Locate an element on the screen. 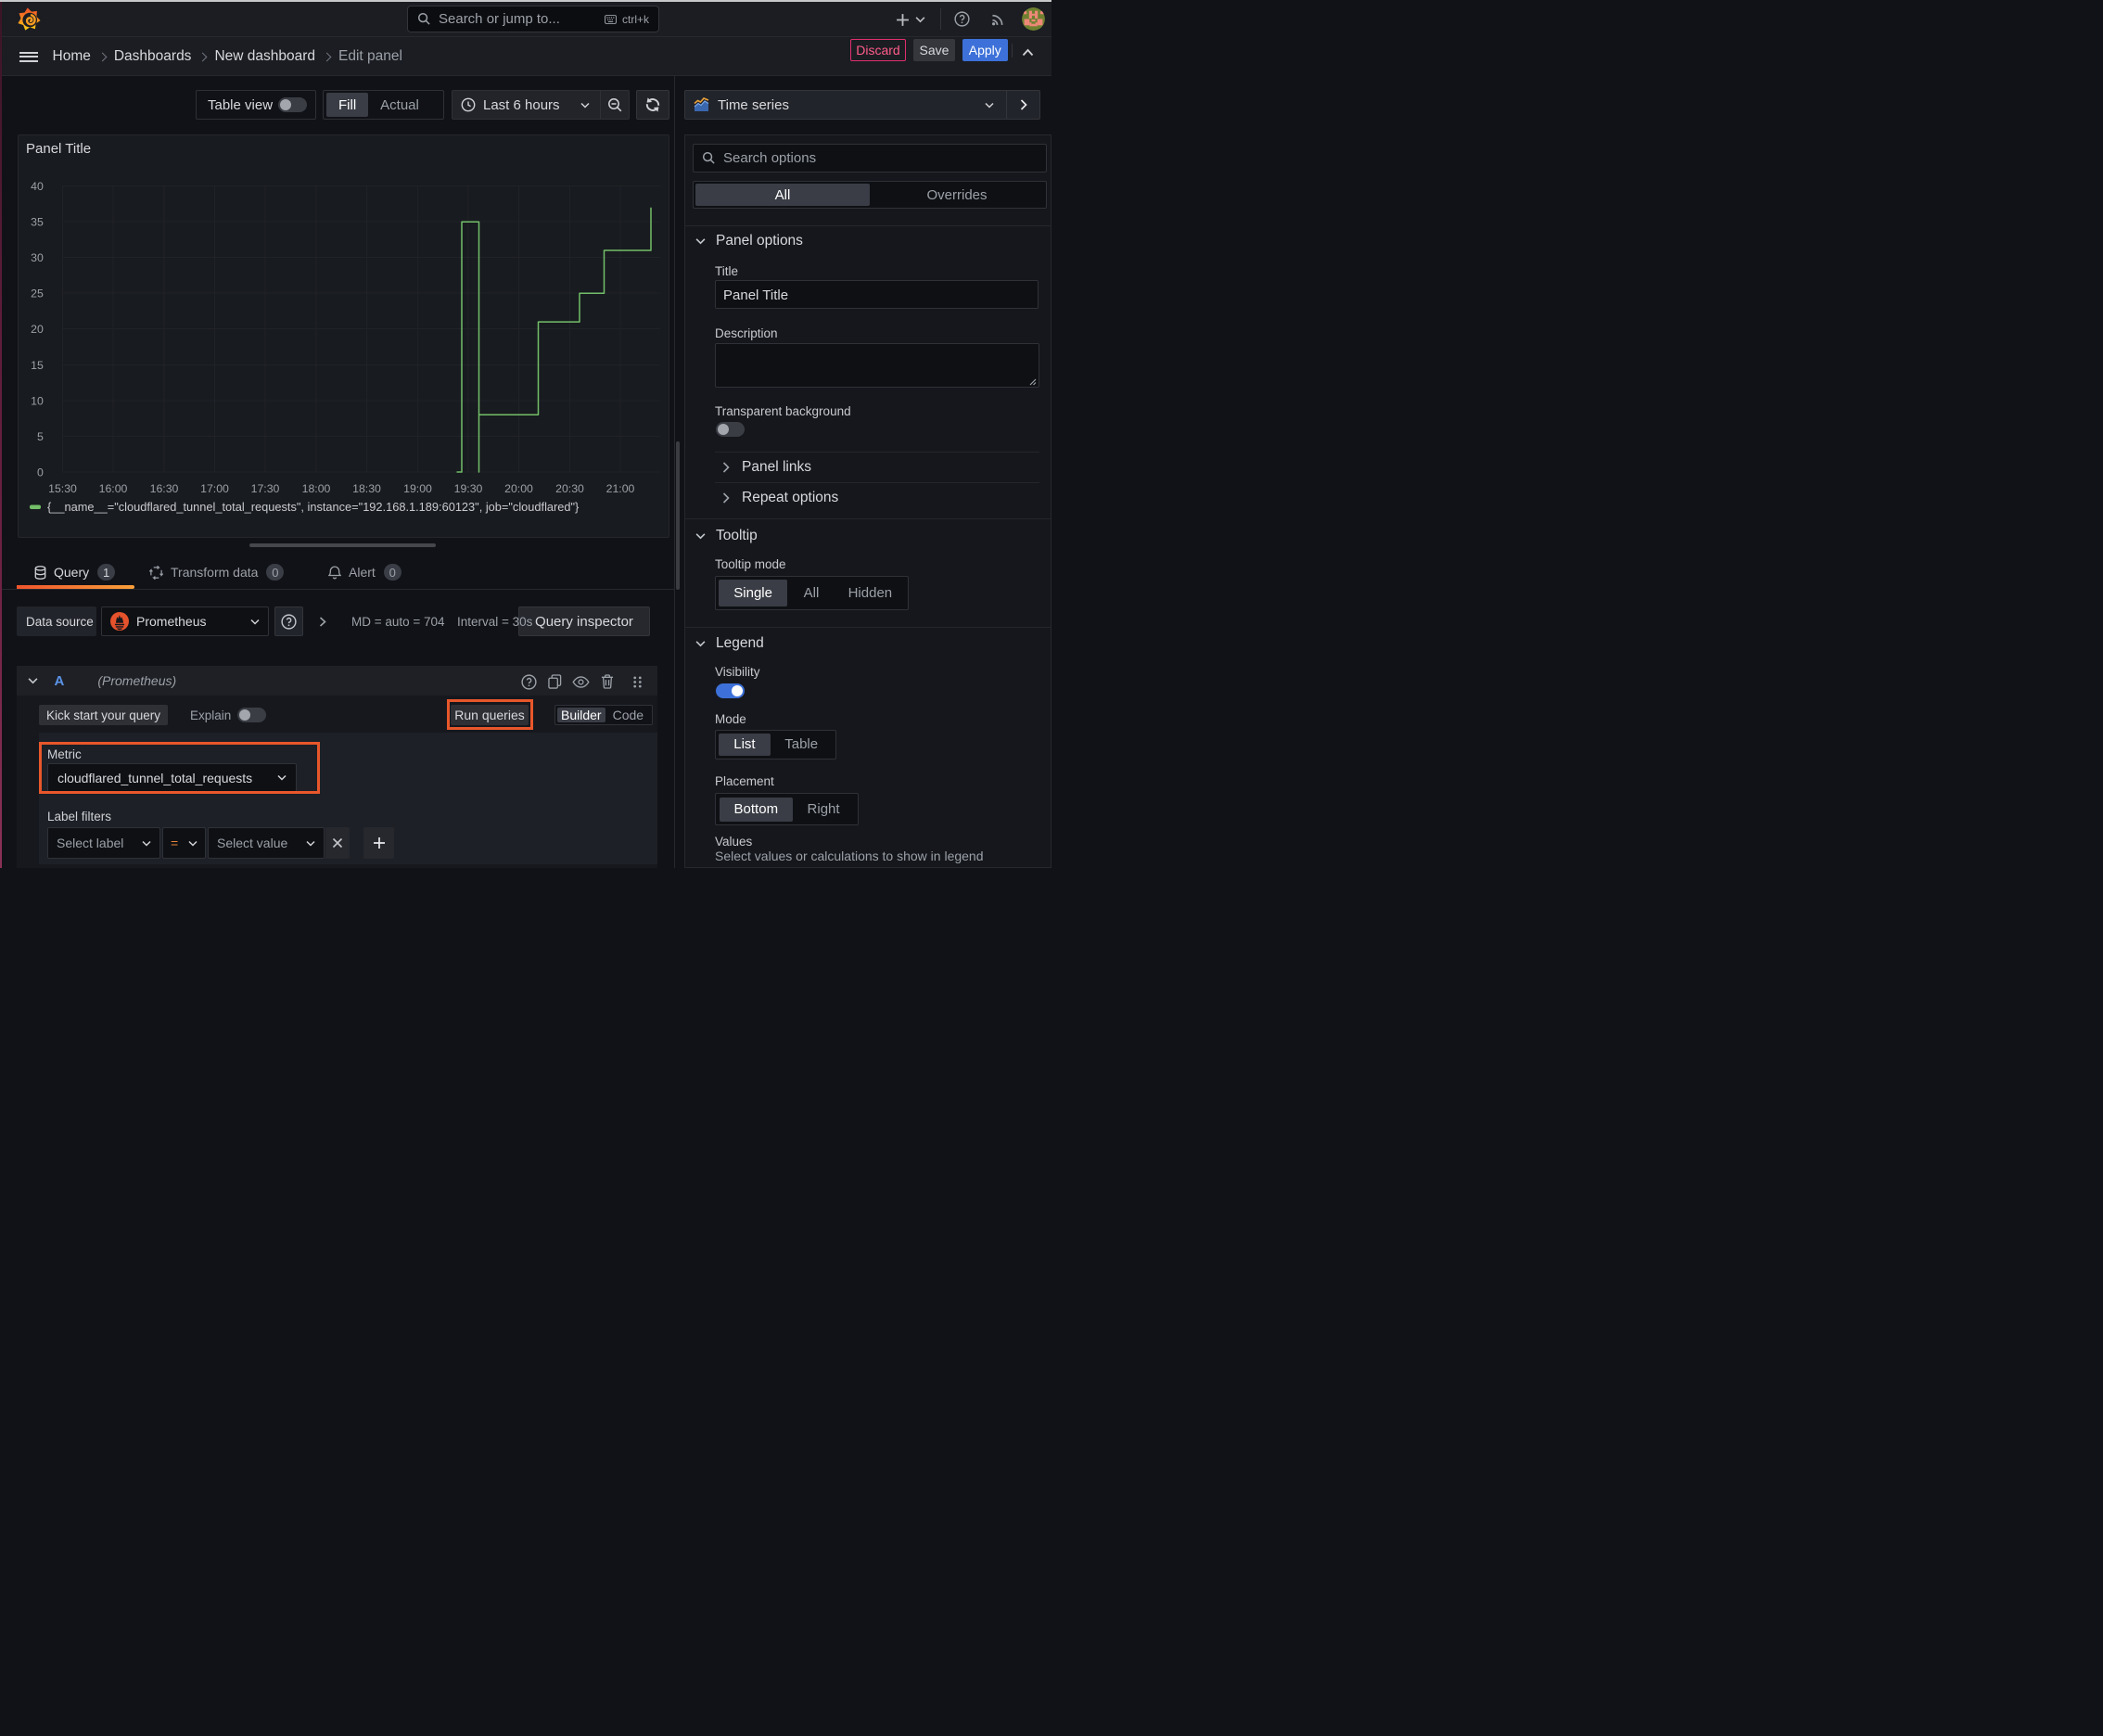 Image resolution: width=2103 pixels, height=1736 pixels. svg-text: 20:00 is located at coordinates (518, 488).